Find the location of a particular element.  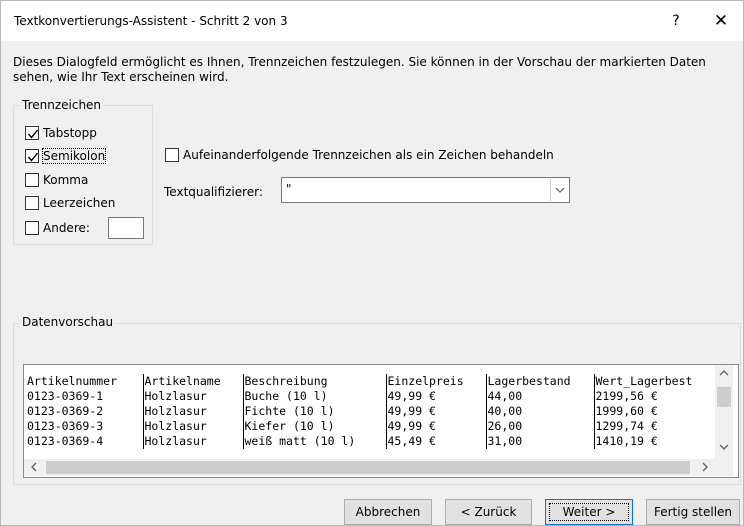

checkbox-leerzeichen-row: Leerzeichen is located at coordinates (70, 203).